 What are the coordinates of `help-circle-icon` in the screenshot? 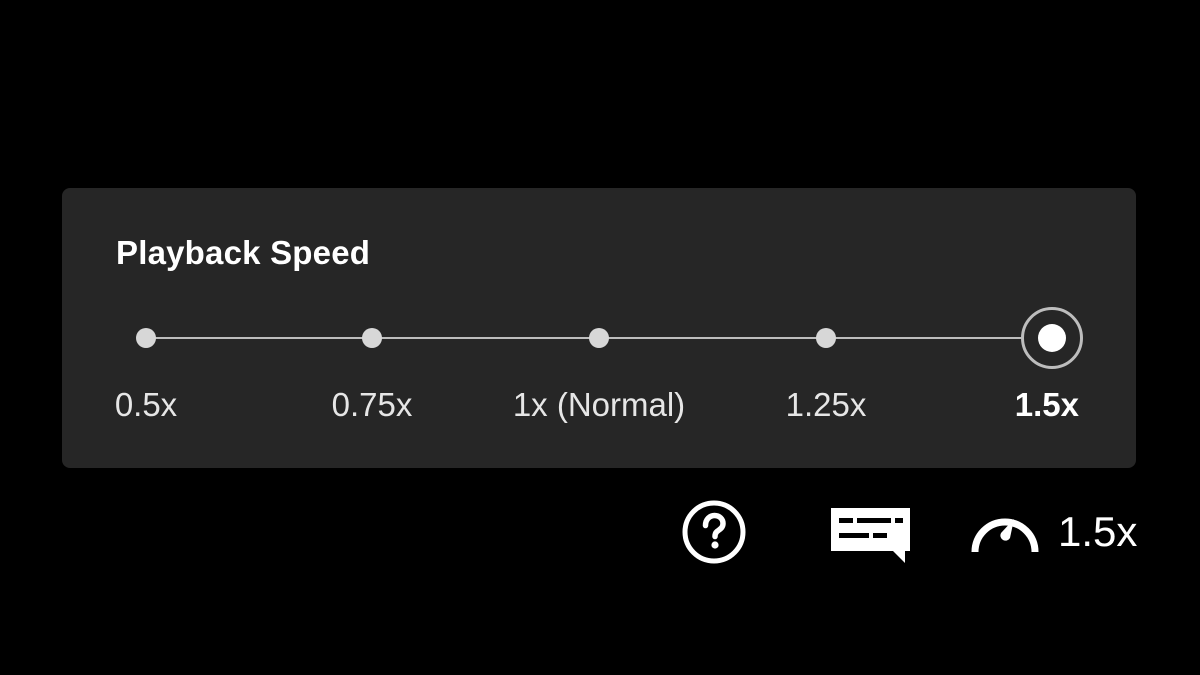 It's located at (714, 532).